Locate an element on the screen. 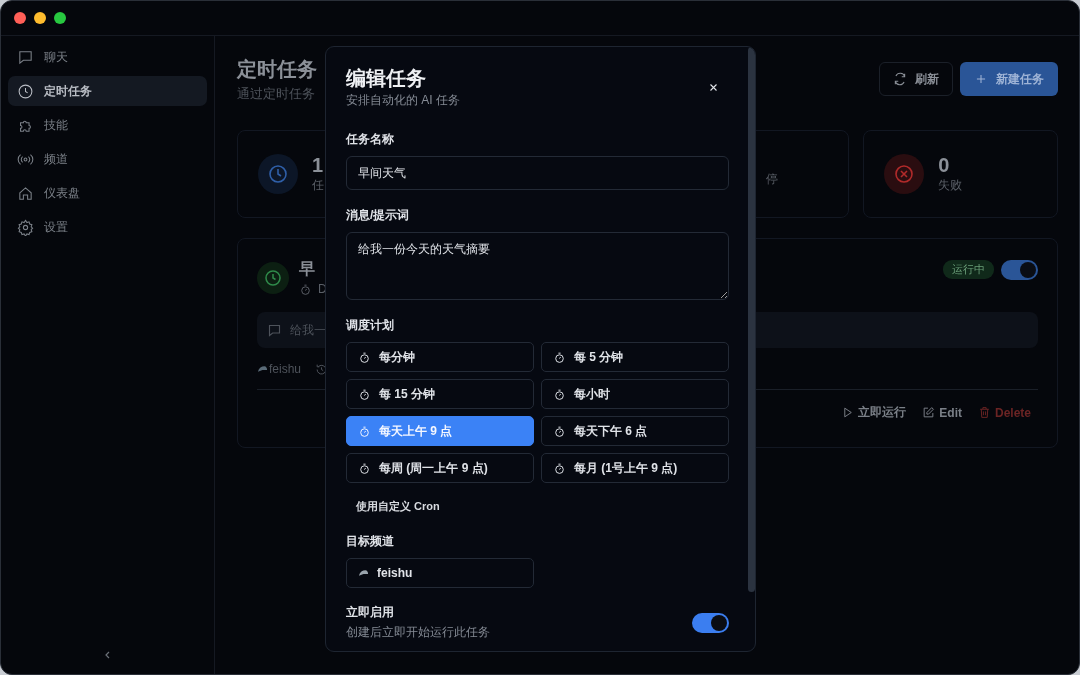 This screenshot has width=1080, height=675. dialog-subtitle: 安排自动化的 AI 任务 is located at coordinates (403, 100).